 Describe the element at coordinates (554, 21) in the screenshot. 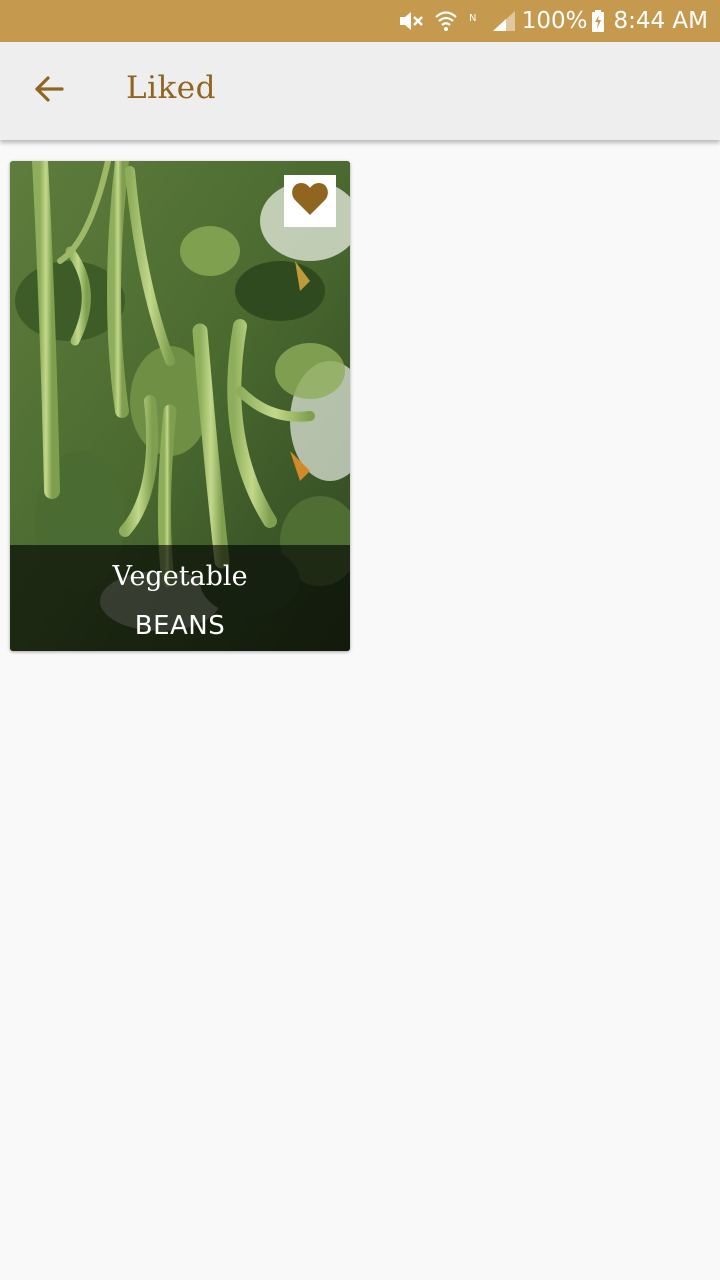

I see `battery-percentage: 100%` at that location.